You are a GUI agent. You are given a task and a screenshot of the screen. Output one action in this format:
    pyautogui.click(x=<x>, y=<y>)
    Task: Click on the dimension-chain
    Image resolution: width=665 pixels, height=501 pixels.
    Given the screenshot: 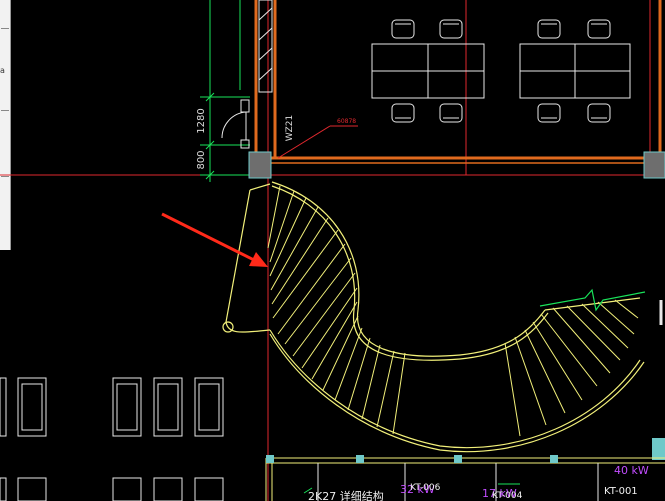 What is the action you would take?
    pyautogui.click(x=225, y=91)
    